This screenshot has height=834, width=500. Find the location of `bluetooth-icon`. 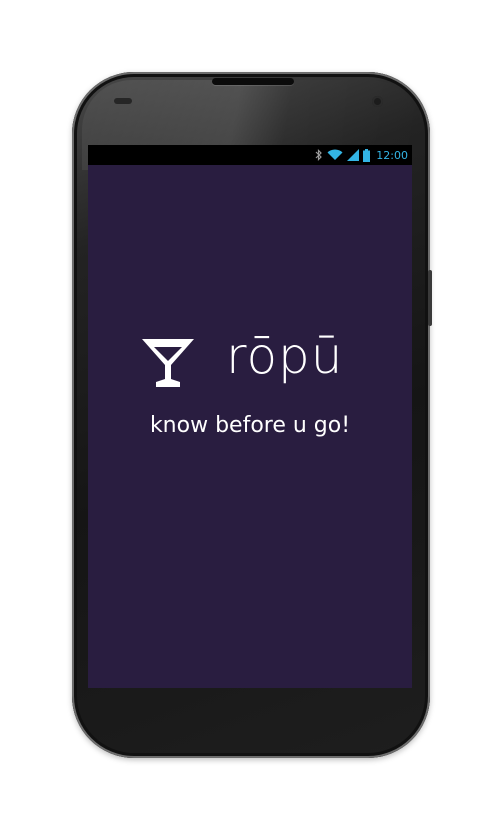

bluetooth-icon is located at coordinates (319, 155).